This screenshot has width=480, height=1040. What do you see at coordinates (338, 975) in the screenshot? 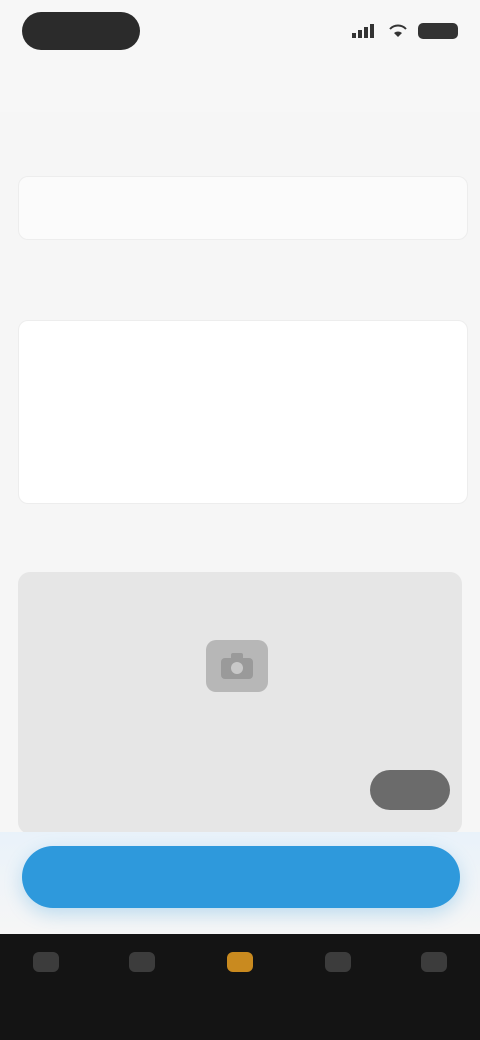
I see `tab-chat` at bounding box center [338, 975].